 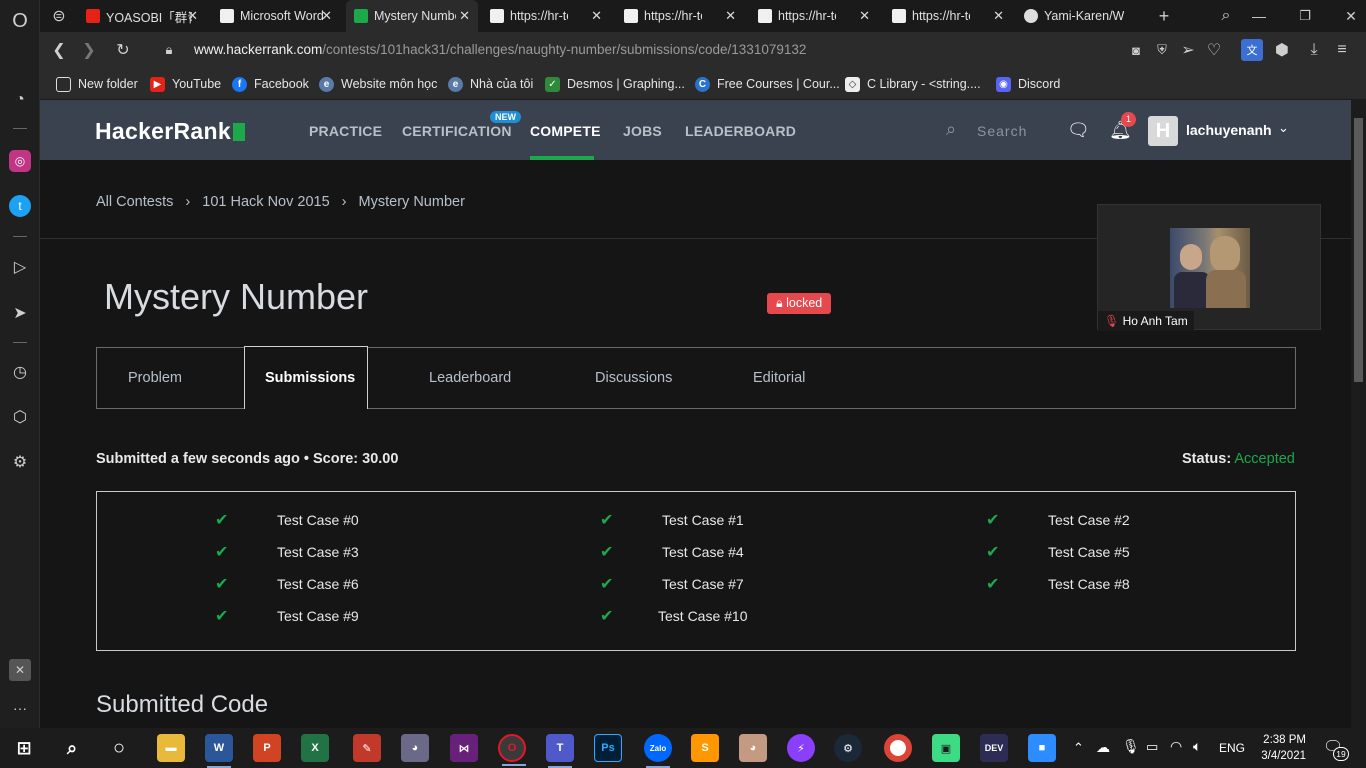 What do you see at coordinates (185, 84) in the screenshot?
I see `bookmark-item: ▶ YouTube` at bounding box center [185, 84].